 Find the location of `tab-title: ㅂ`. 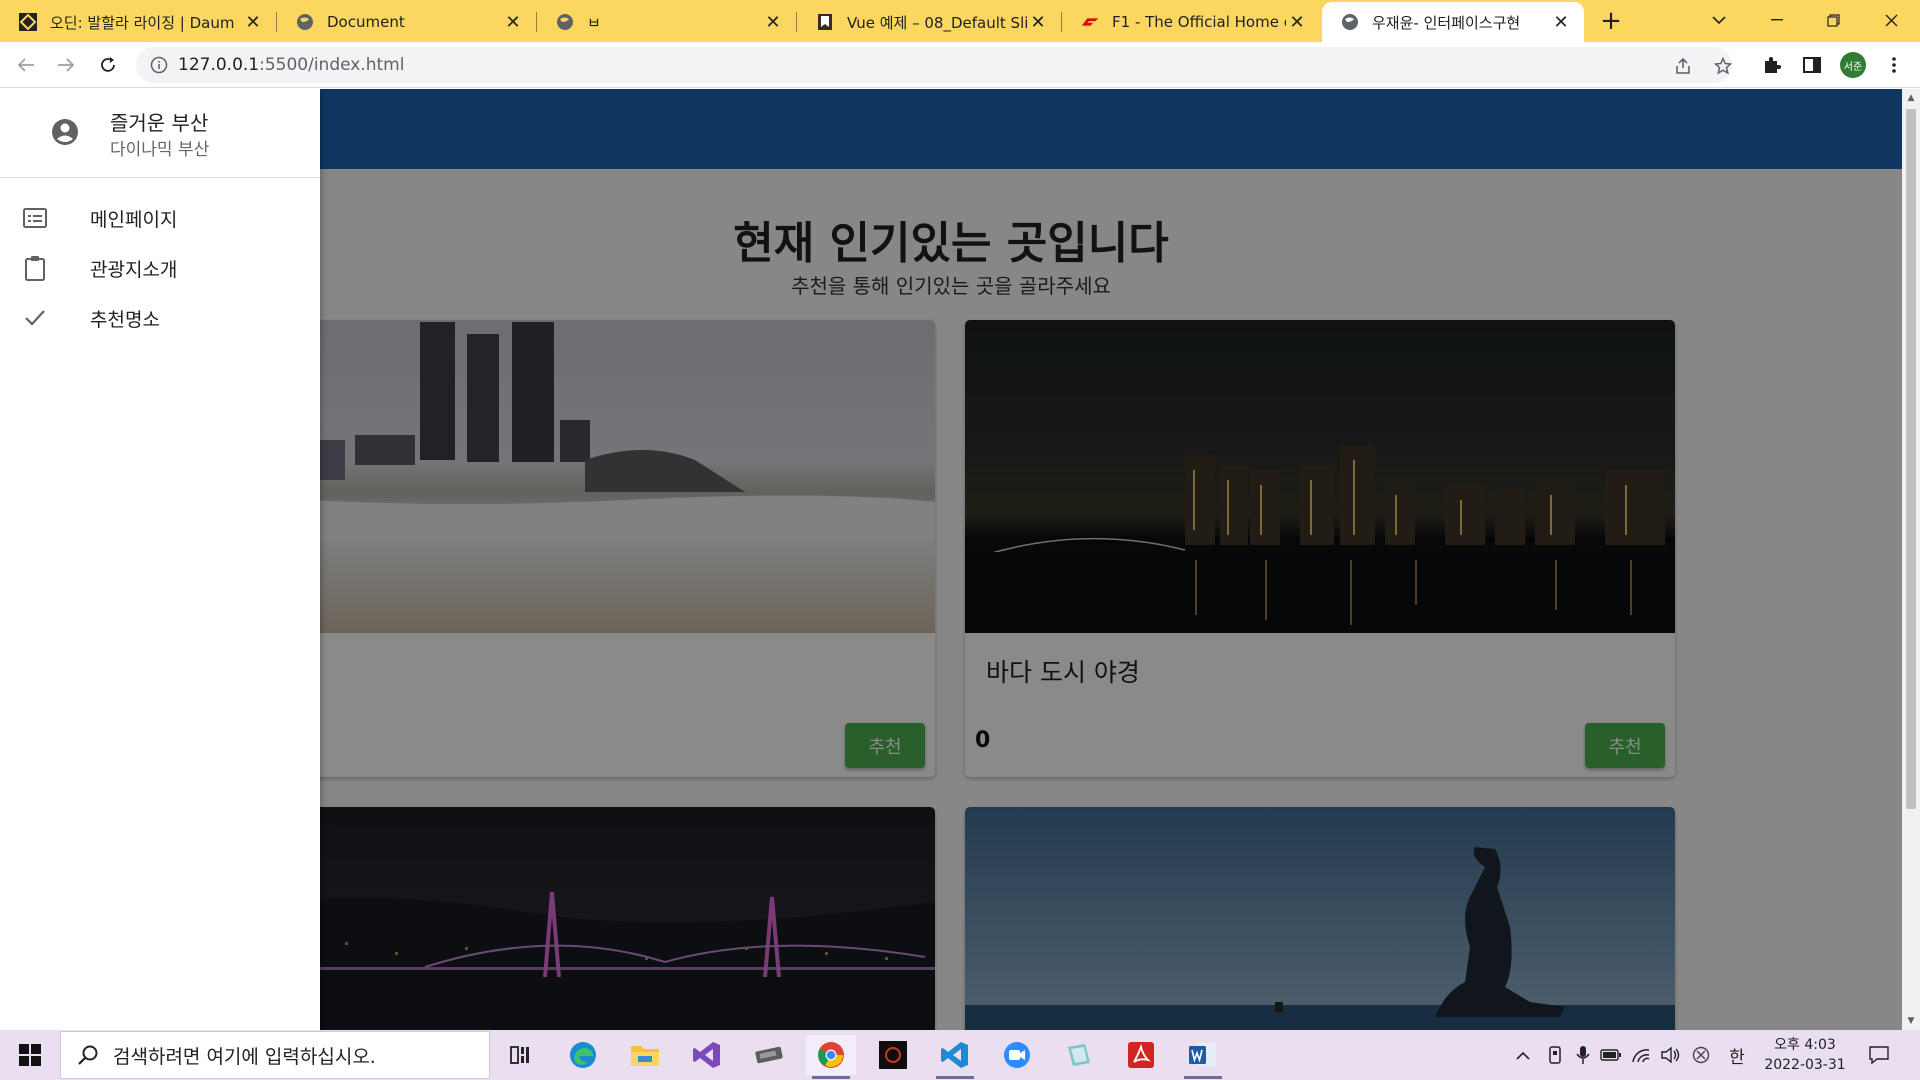

tab-title: ㅂ is located at coordinates (594, 22).